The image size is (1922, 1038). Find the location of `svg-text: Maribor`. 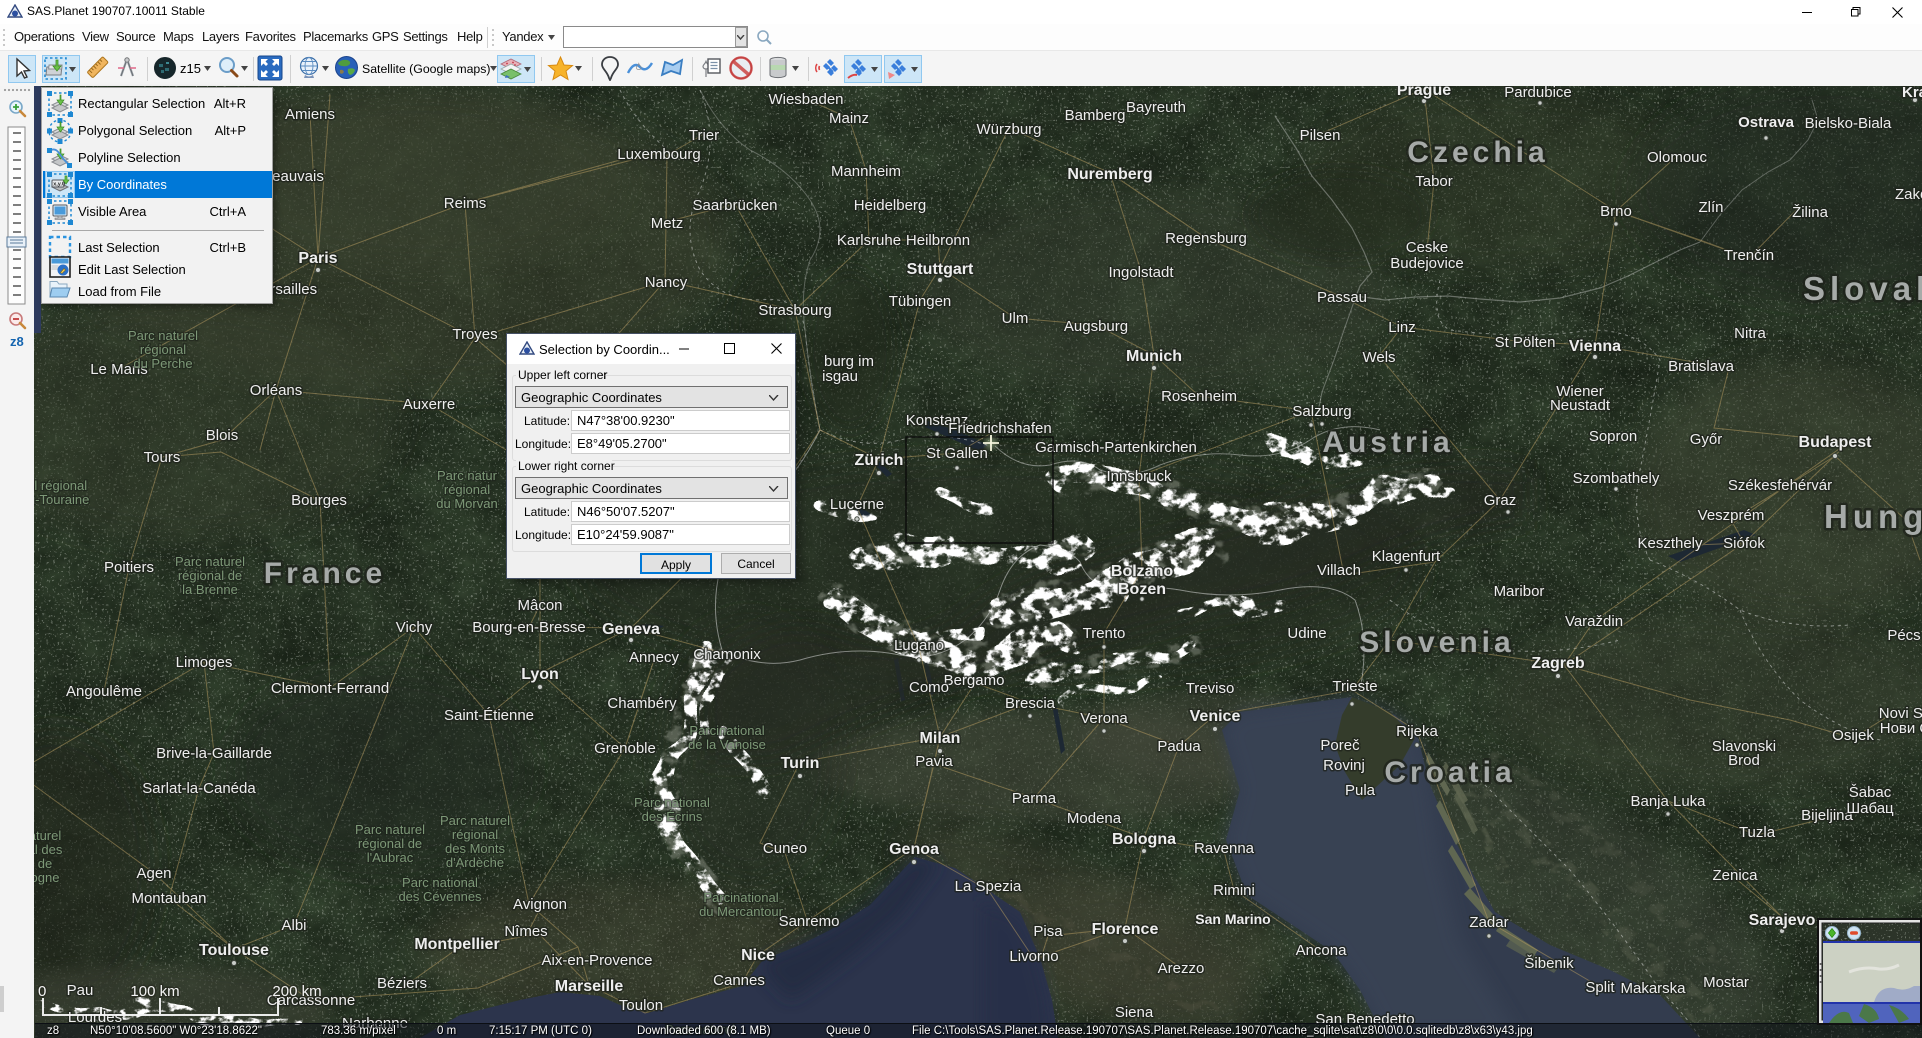

svg-text: Maribor is located at coordinates (1519, 591).